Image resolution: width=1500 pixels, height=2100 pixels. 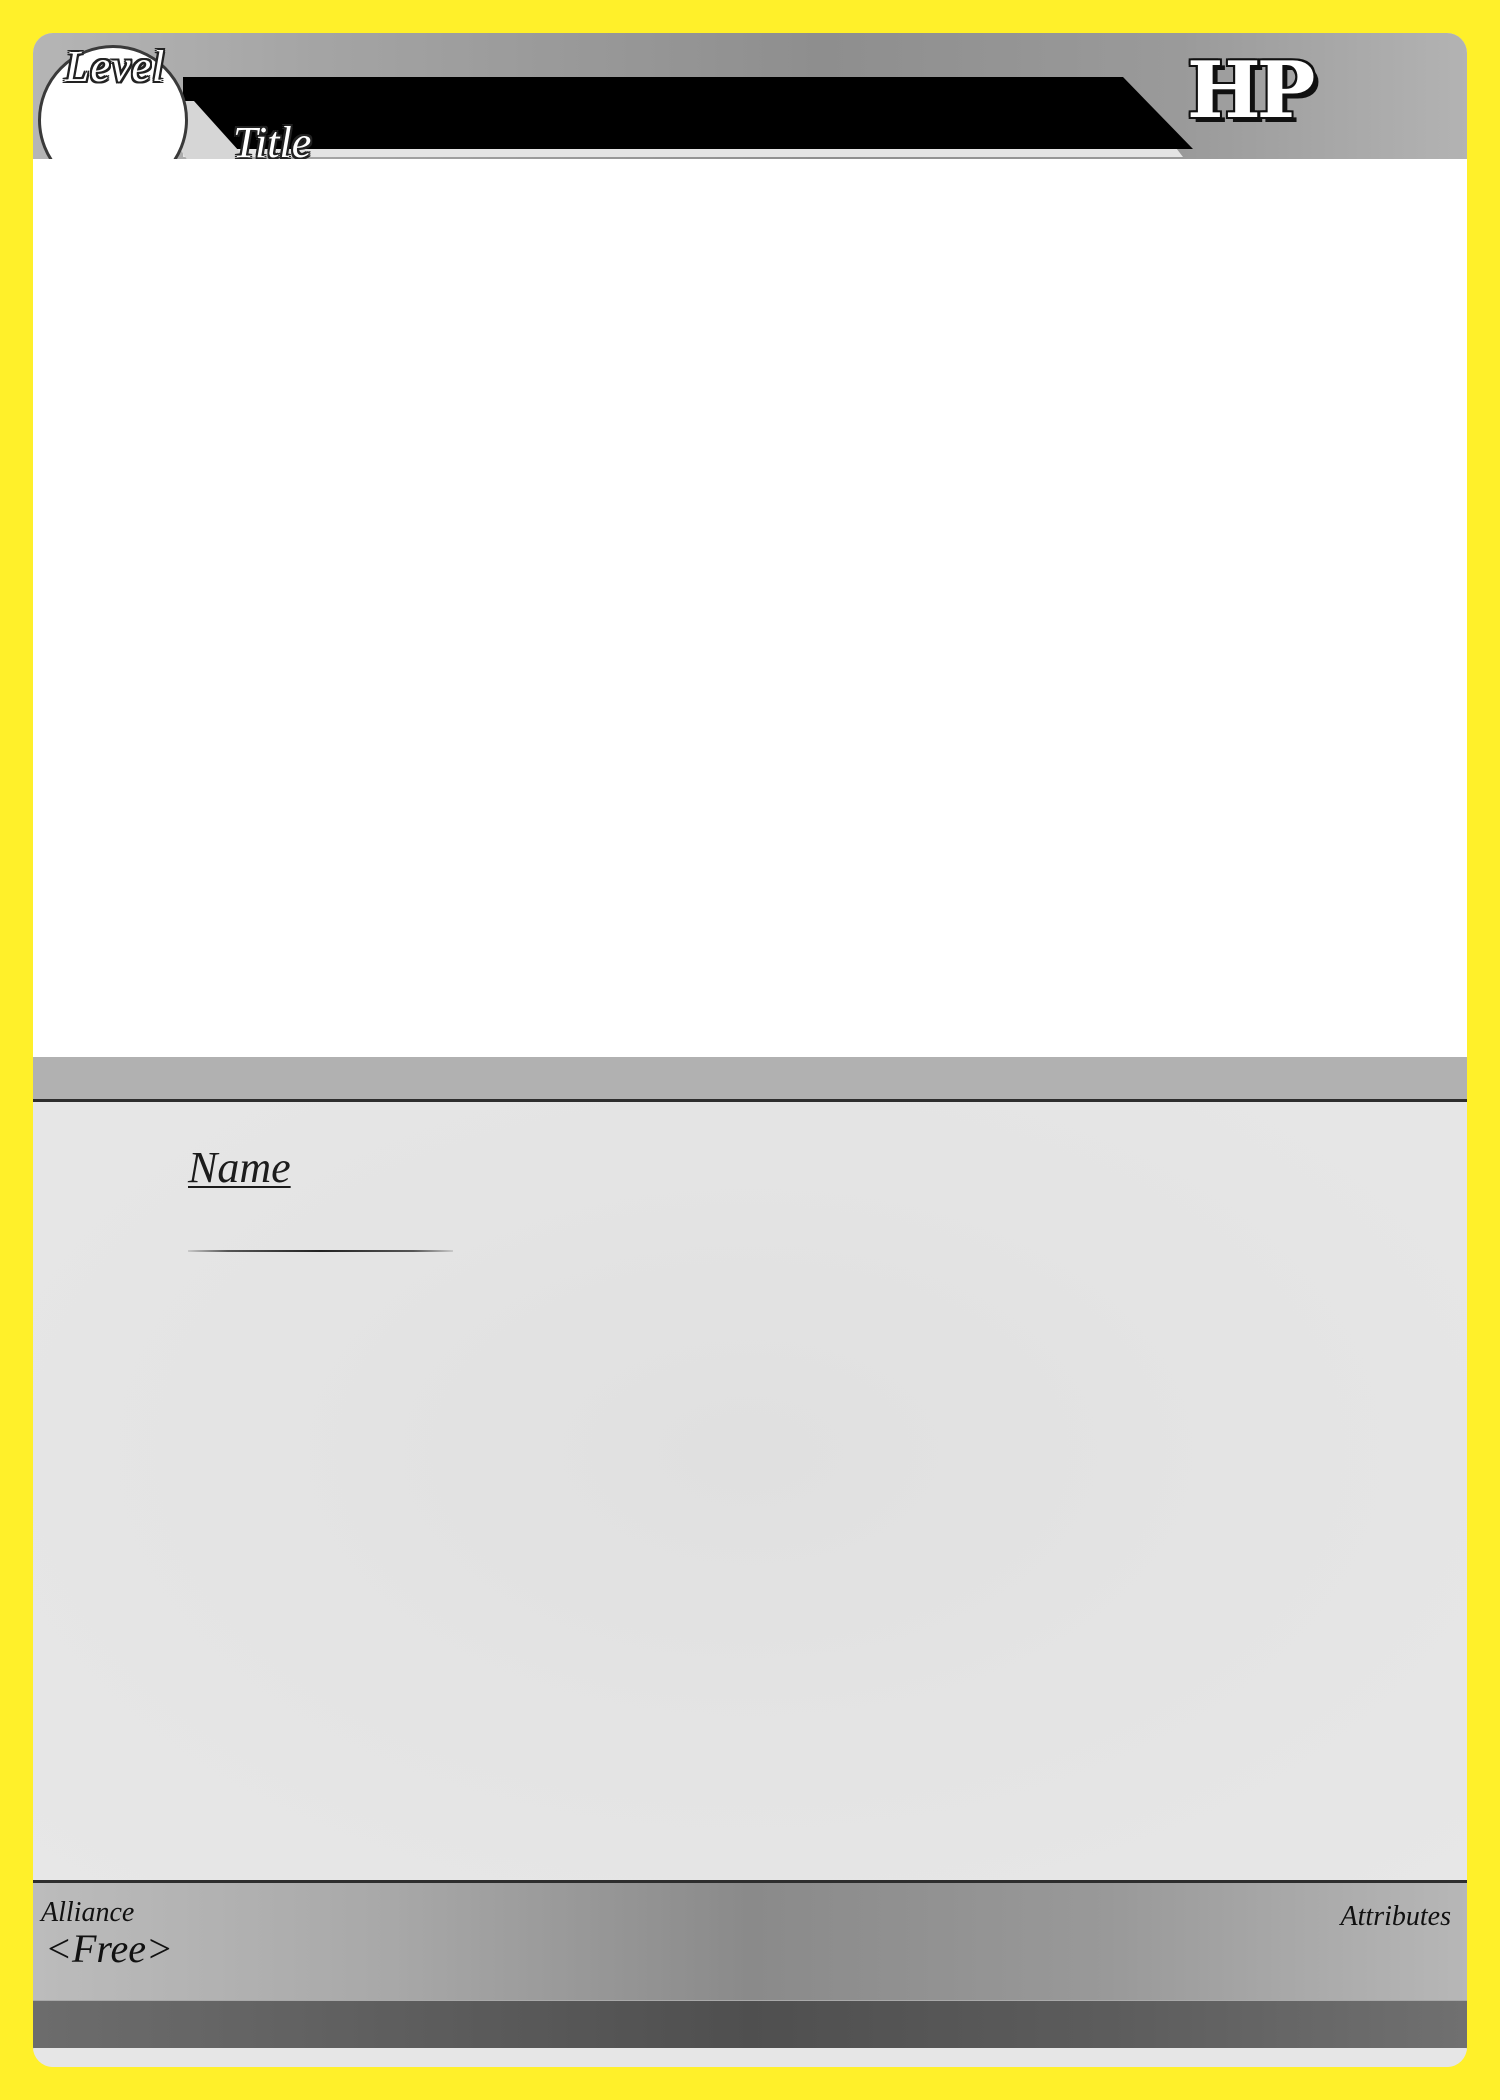 I want to click on bottom-edge, so click(x=750, y=2057).